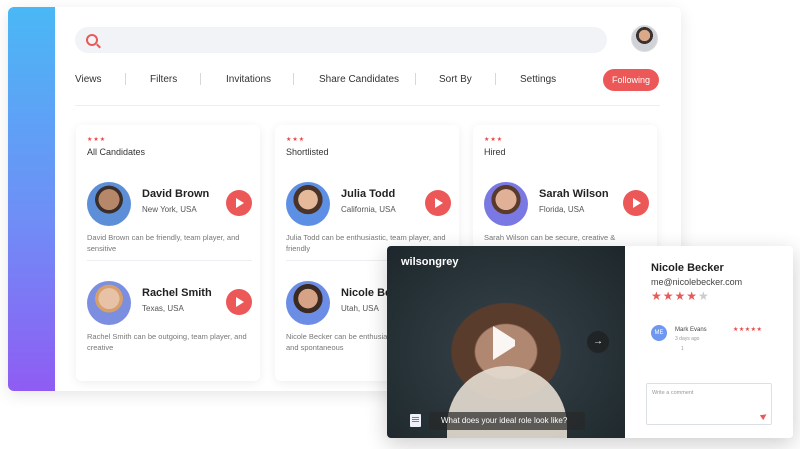  What do you see at coordinates (88, 79) in the screenshot?
I see `nav-views: Views` at bounding box center [88, 79].